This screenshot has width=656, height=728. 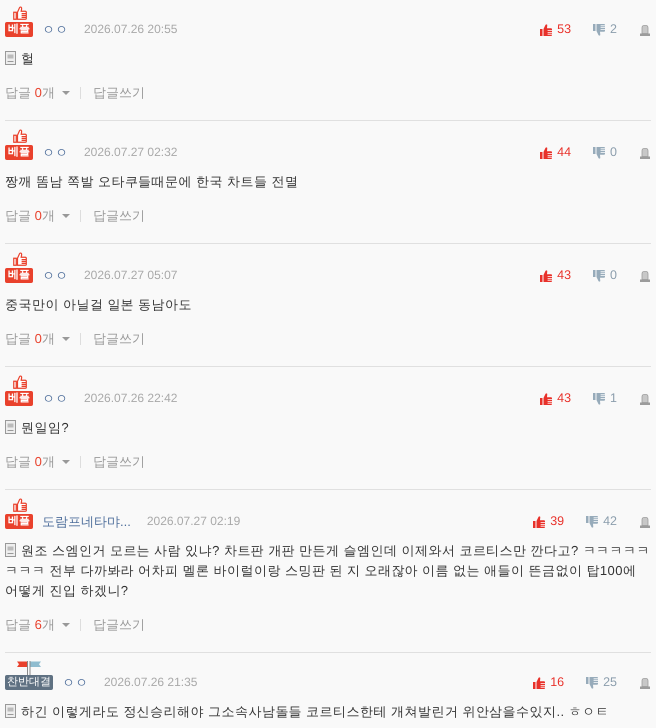 I want to click on downvote-button: 1, so click(x=605, y=398).